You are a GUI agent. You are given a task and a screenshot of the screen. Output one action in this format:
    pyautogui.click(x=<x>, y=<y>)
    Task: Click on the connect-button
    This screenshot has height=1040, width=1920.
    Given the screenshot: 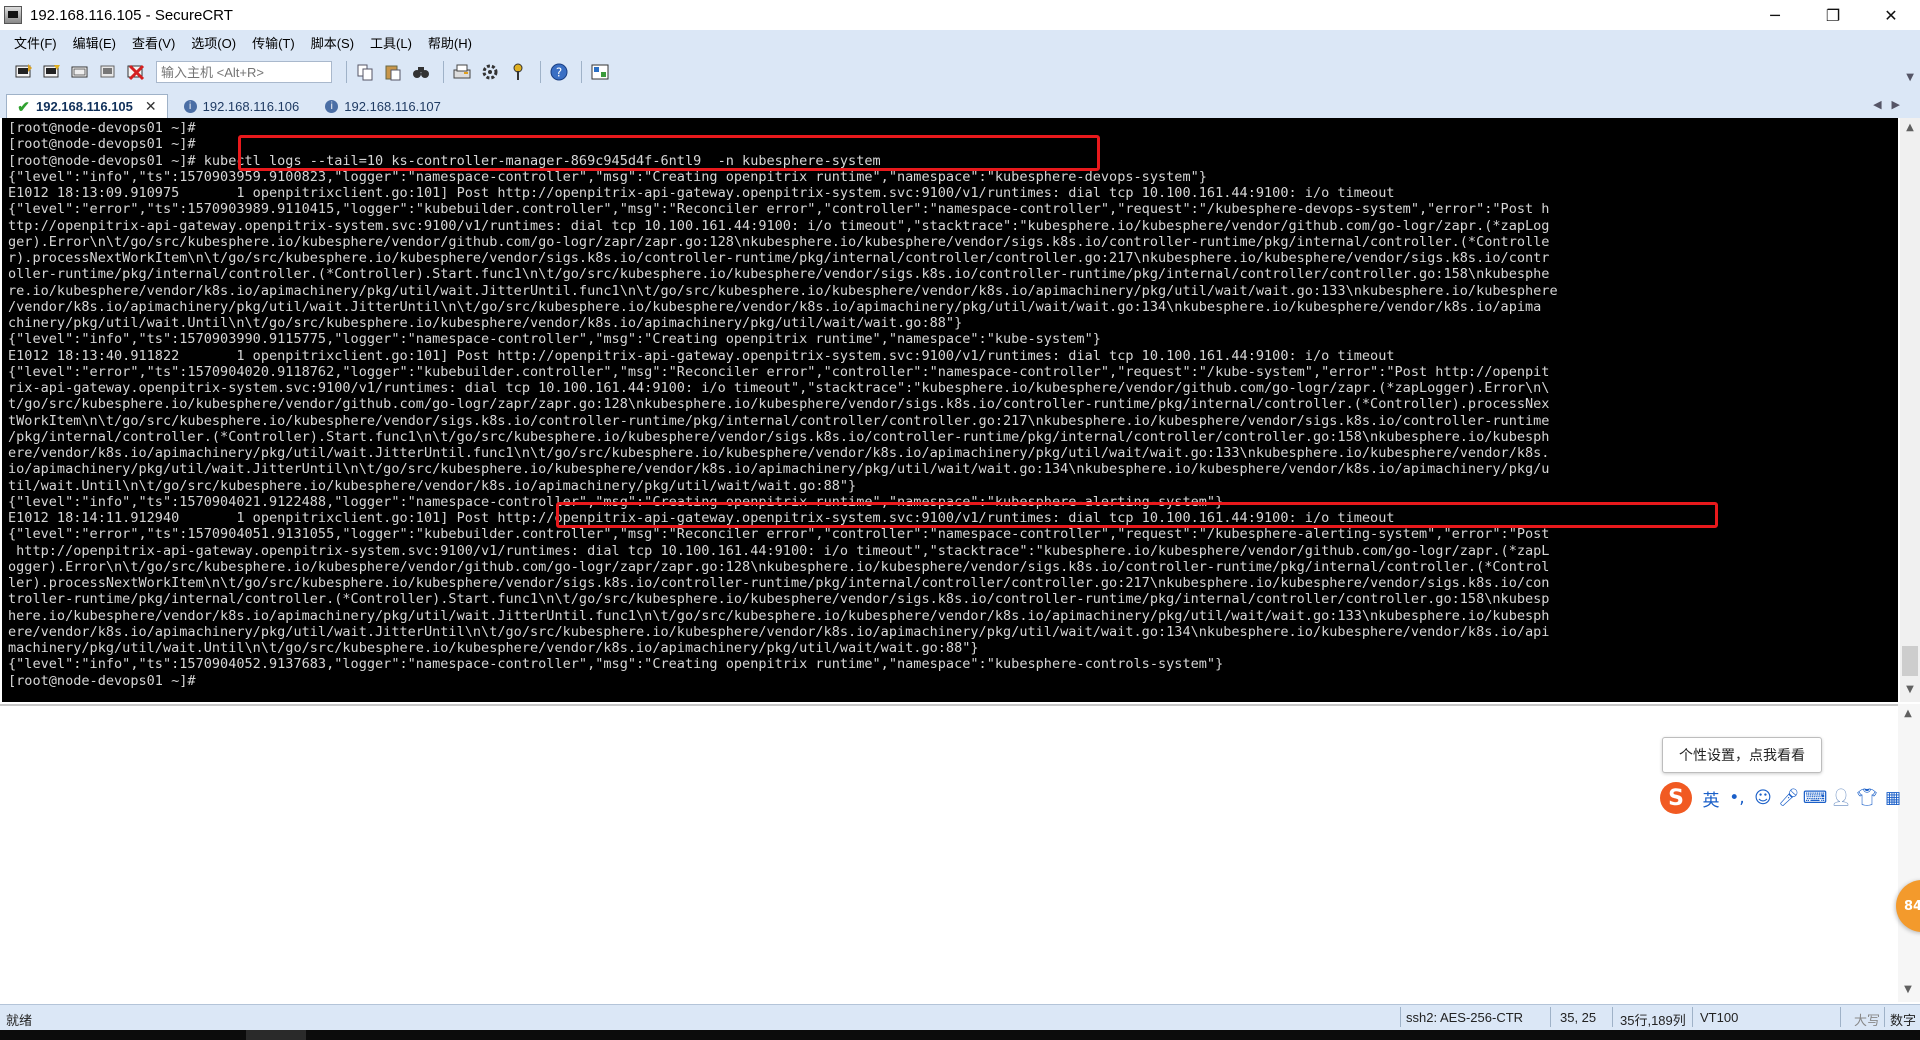 What is the action you would take?
    pyautogui.click(x=24, y=72)
    